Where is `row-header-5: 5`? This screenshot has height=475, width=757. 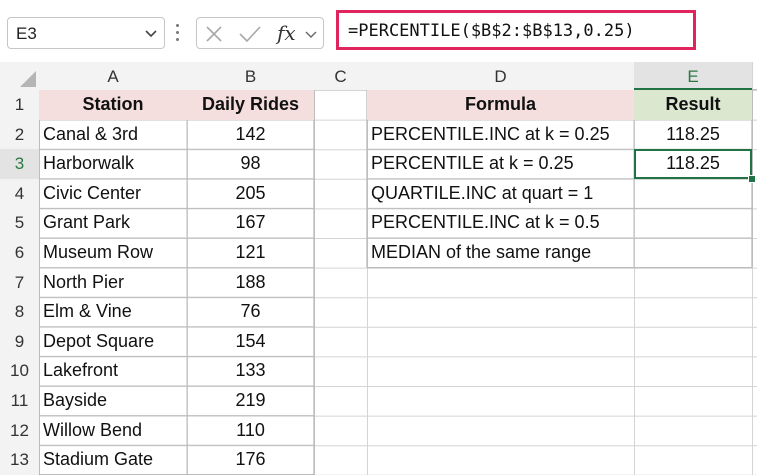 row-header-5: 5 is located at coordinates (19, 223).